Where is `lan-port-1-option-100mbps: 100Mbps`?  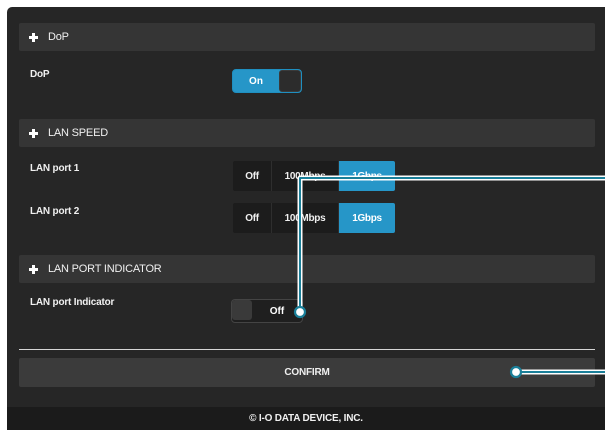
lan-port-1-option-100mbps: 100Mbps is located at coordinates (305, 176).